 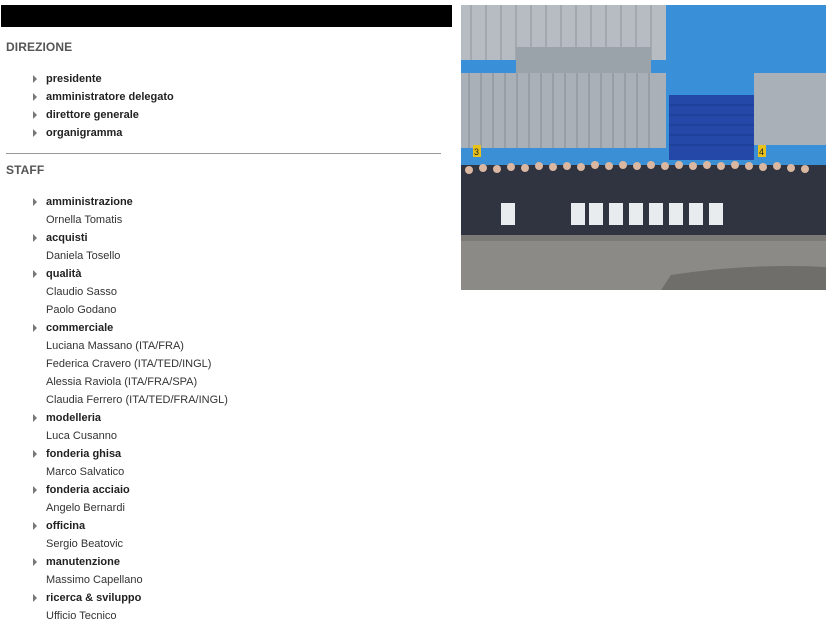 What do you see at coordinates (88, 490) in the screenshot?
I see `department-link: fonderia acciaio` at bounding box center [88, 490].